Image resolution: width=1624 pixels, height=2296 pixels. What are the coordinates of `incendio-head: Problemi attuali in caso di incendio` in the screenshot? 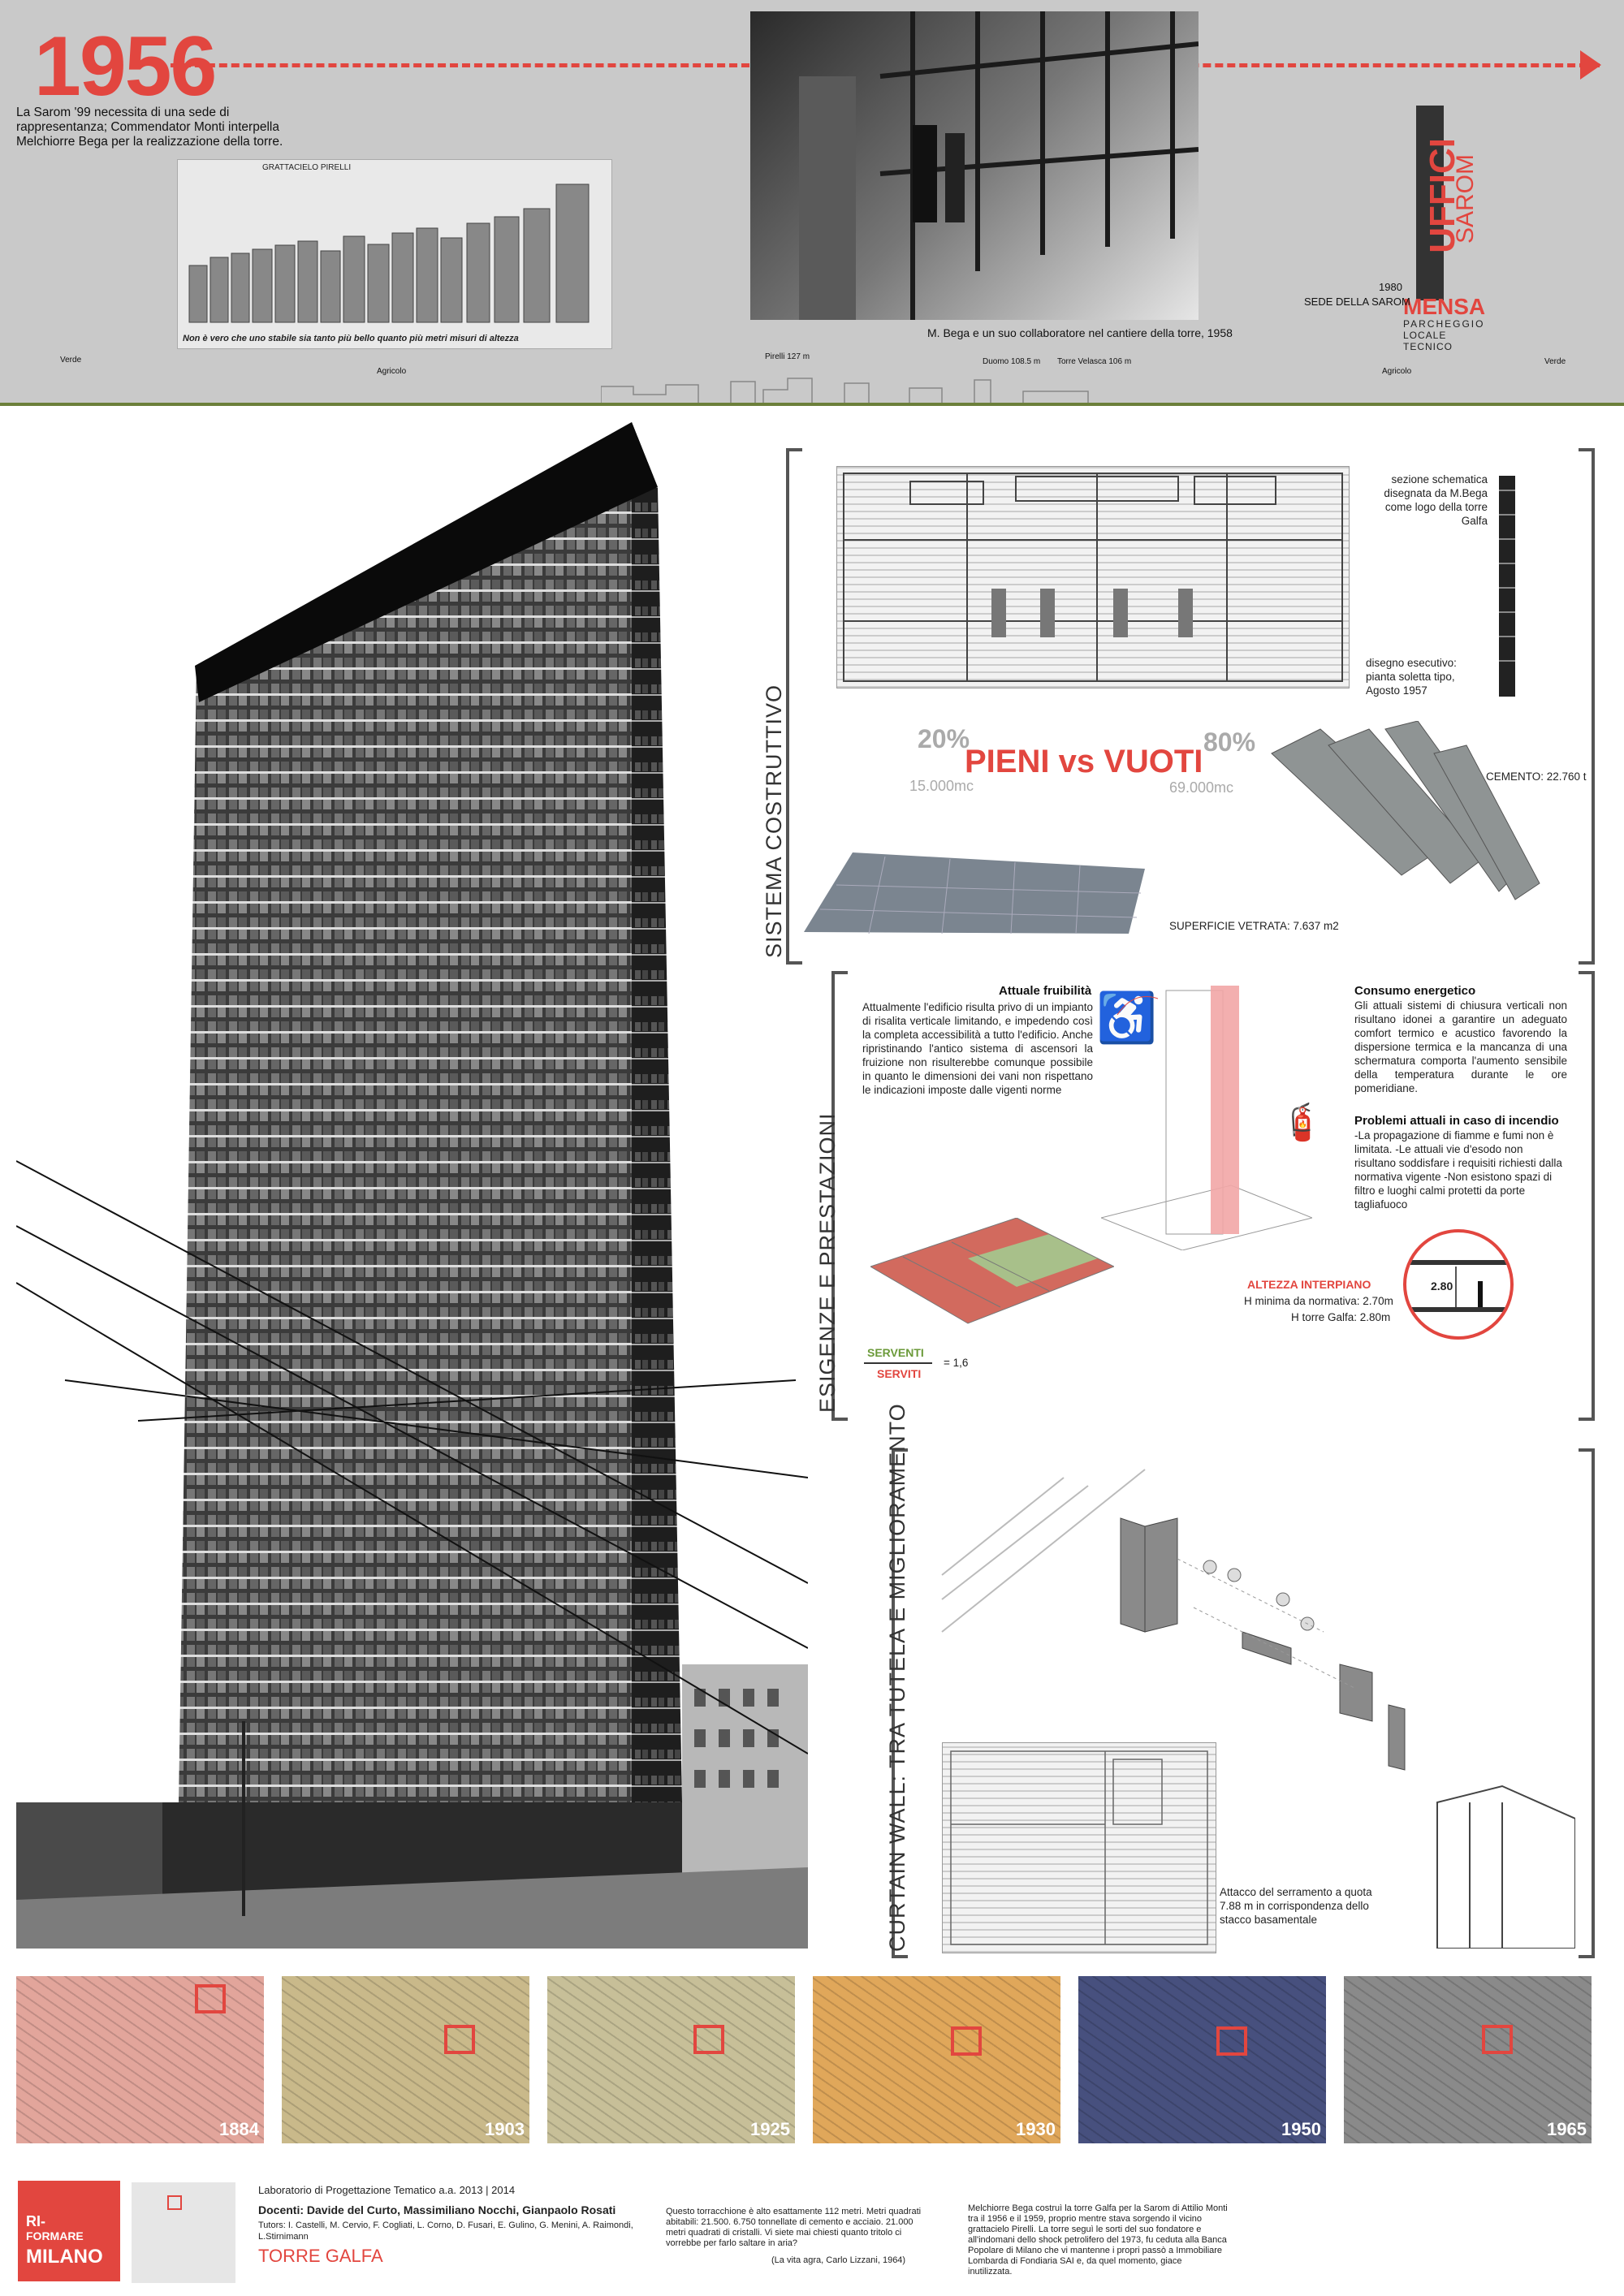 It's located at (1456, 1121).